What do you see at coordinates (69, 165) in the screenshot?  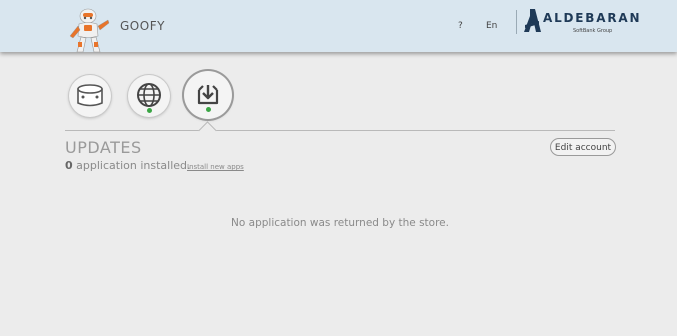 I see `installed-count: 0` at bounding box center [69, 165].